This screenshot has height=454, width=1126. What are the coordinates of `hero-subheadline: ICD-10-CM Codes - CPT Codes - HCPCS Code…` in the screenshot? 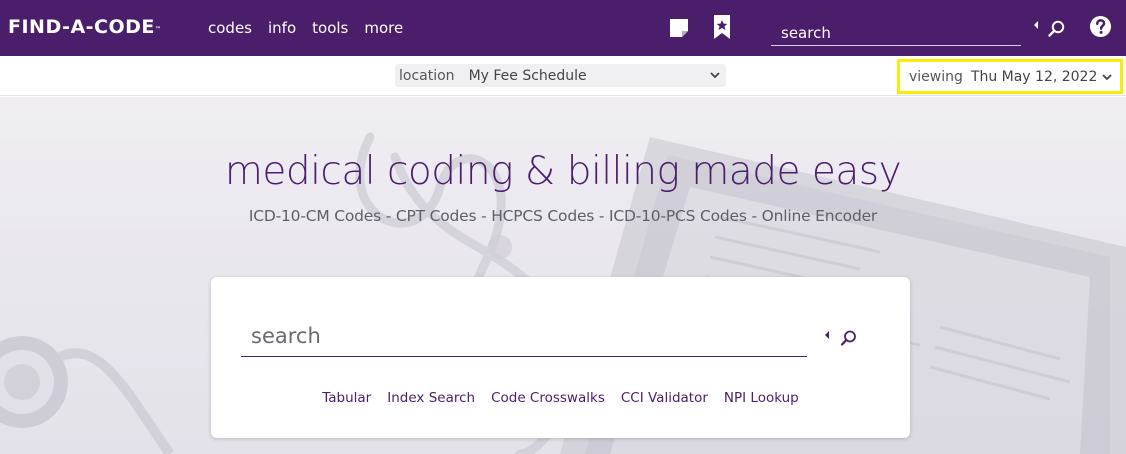 It's located at (563, 216).